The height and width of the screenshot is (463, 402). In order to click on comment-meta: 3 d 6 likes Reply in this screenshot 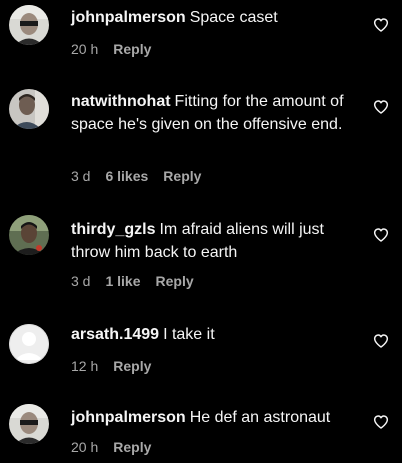, I will do `click(136, 176)`.